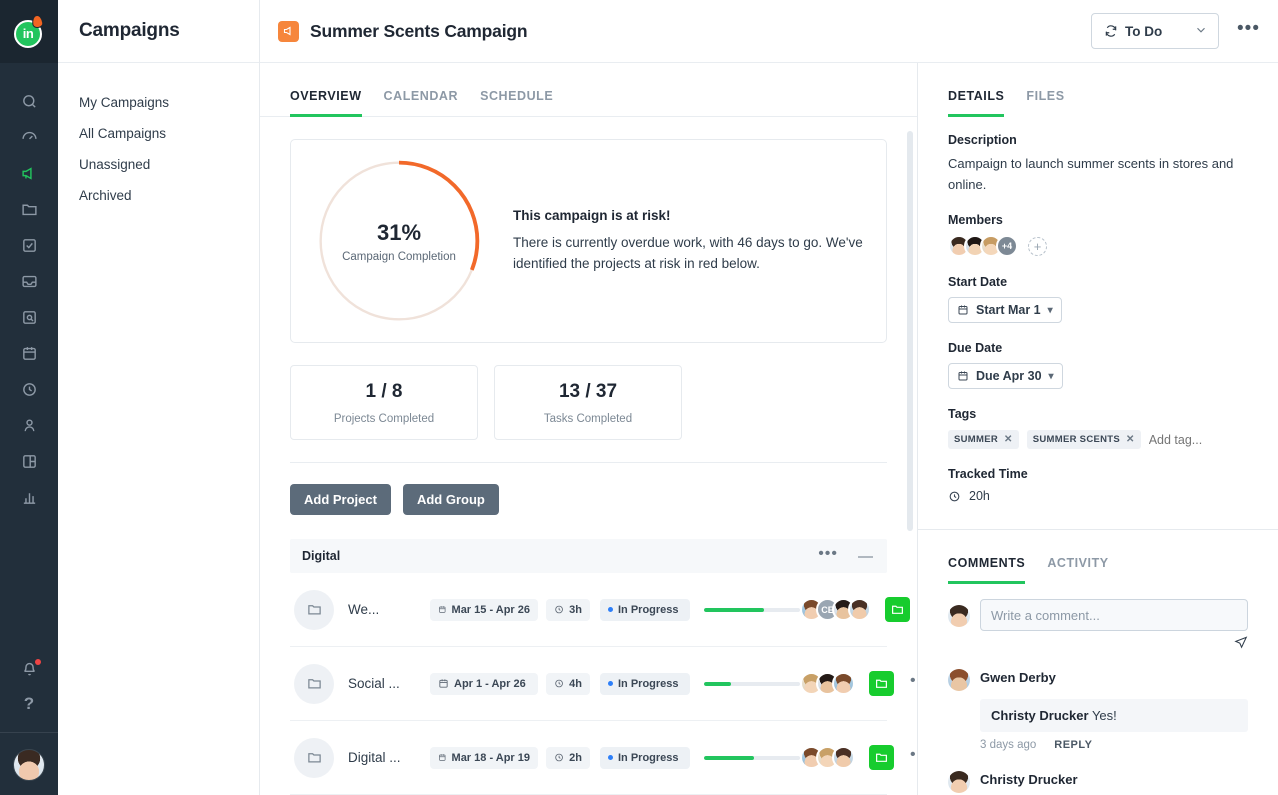 This screenshot has height=795, width=1278. I want to click on tasks-checkbox-icon, so click(29, 245).